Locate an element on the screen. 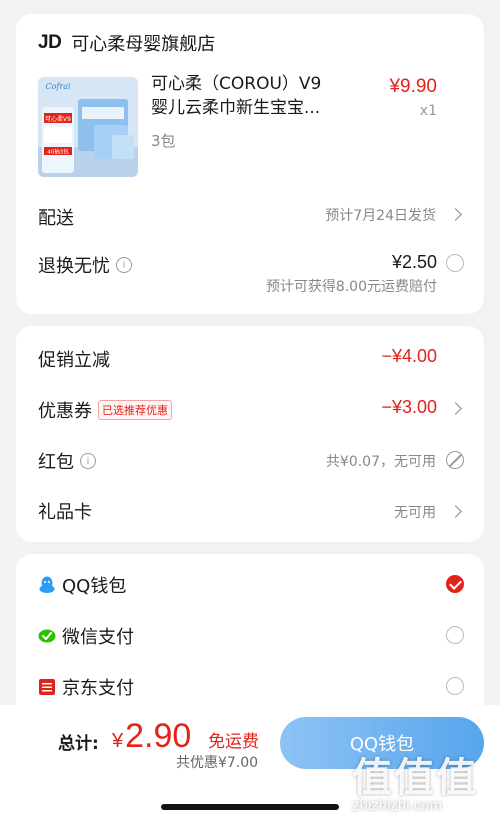 The height and width of the screenshot is (824, 500). return-guarantee-note: 预计可获得8.00元运费赔付 is located at coordinates (351, 287).